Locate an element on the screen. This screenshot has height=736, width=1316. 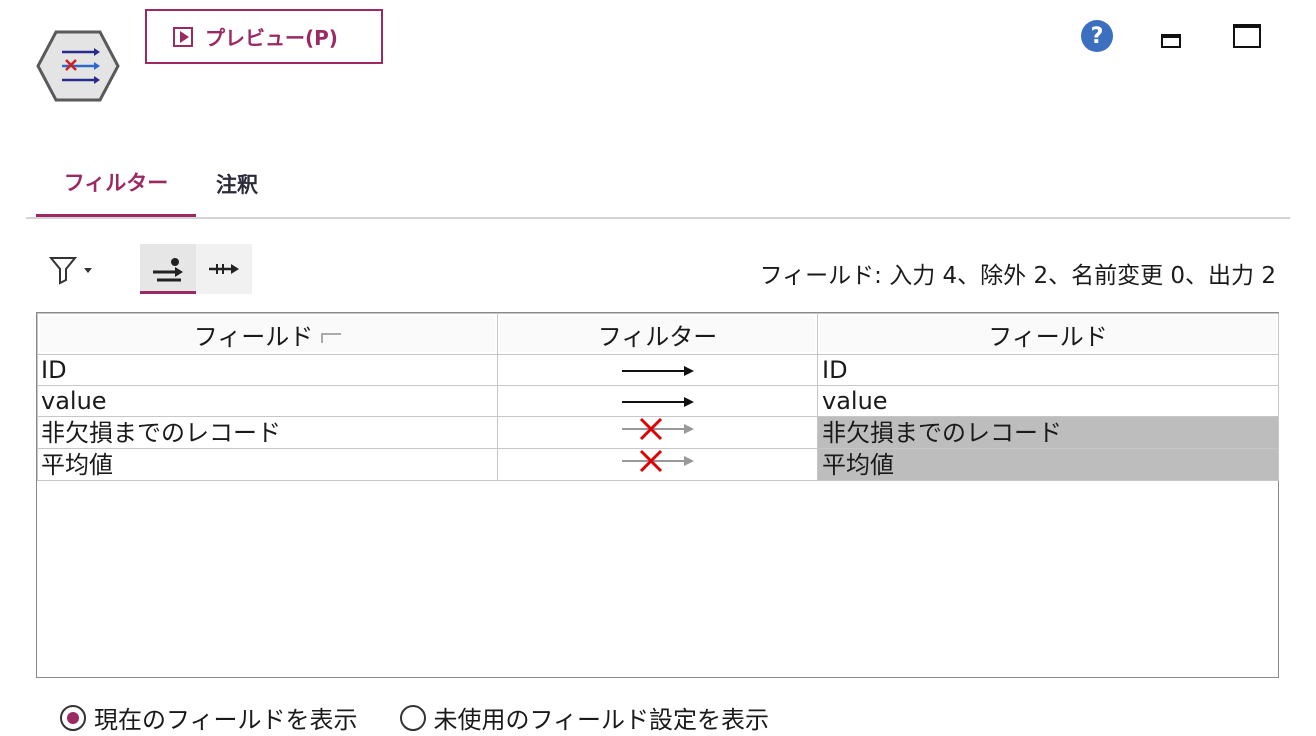
play-icon is located at coordinates (183, 36).